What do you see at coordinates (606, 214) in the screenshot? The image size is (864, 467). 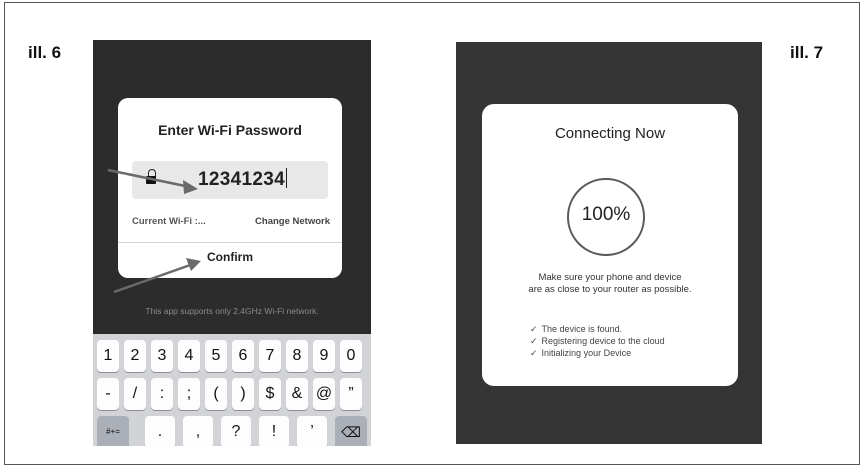 I see `progress-percent: 100%` at bounding box center [606, 214].